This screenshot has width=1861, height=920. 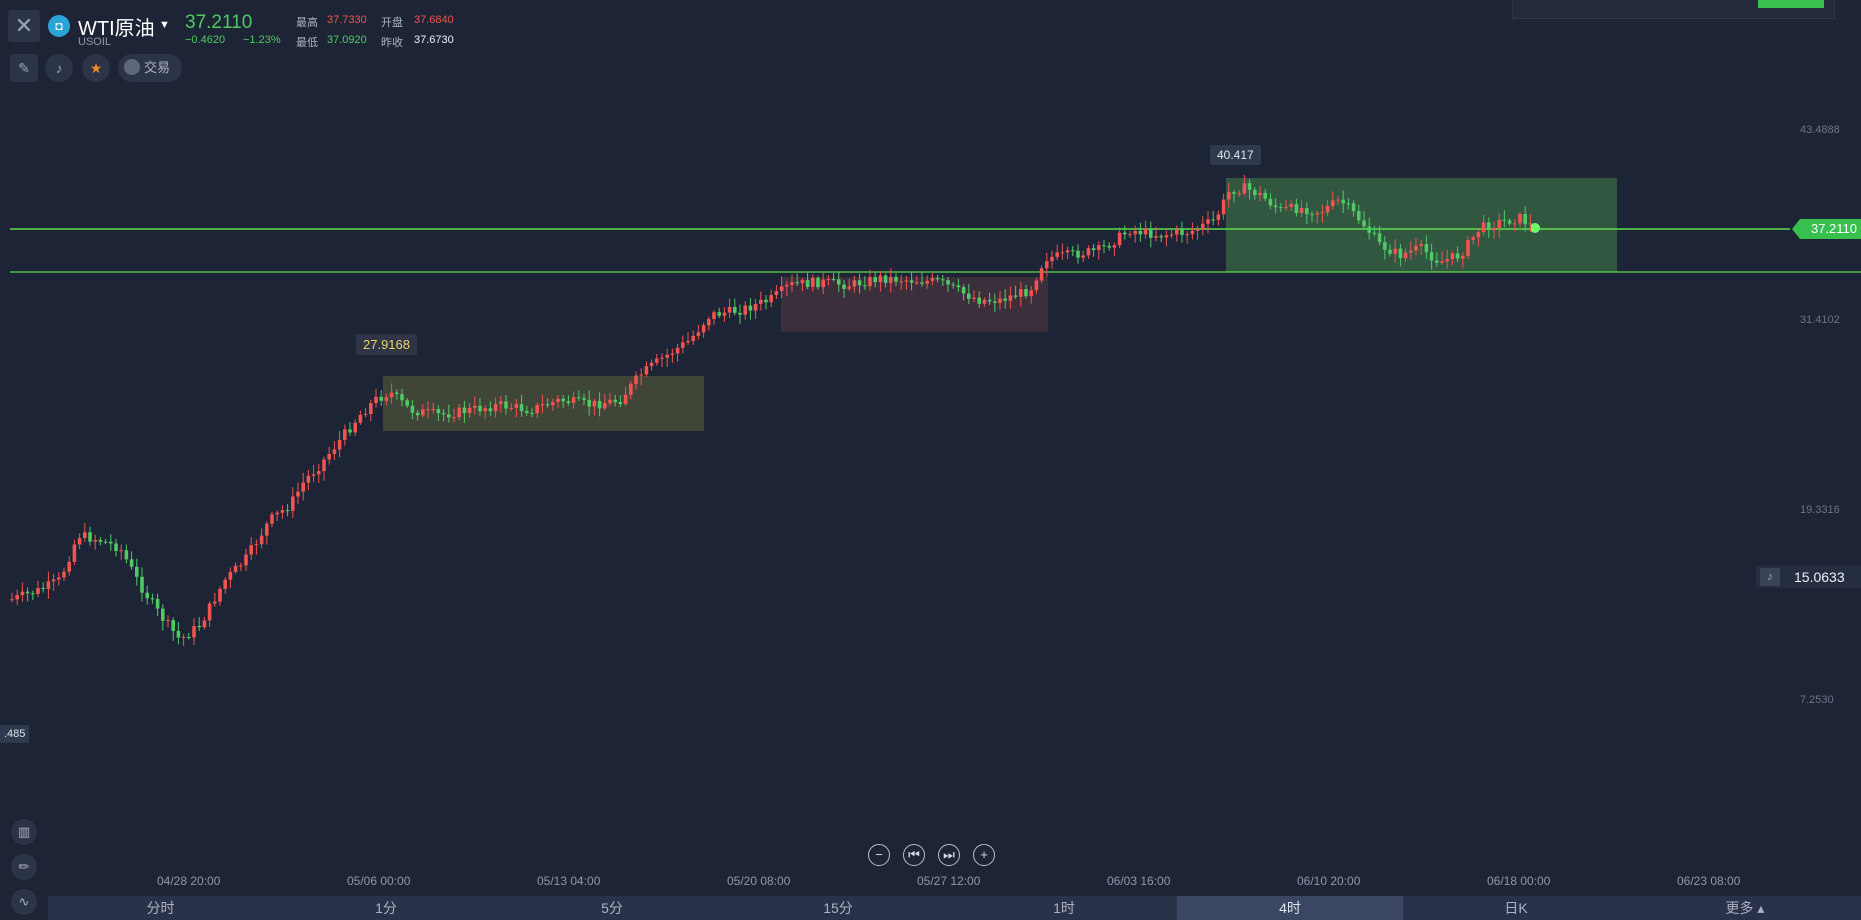 I want to click on scroll-start-button: ⏮, so click(x=914, y=855).